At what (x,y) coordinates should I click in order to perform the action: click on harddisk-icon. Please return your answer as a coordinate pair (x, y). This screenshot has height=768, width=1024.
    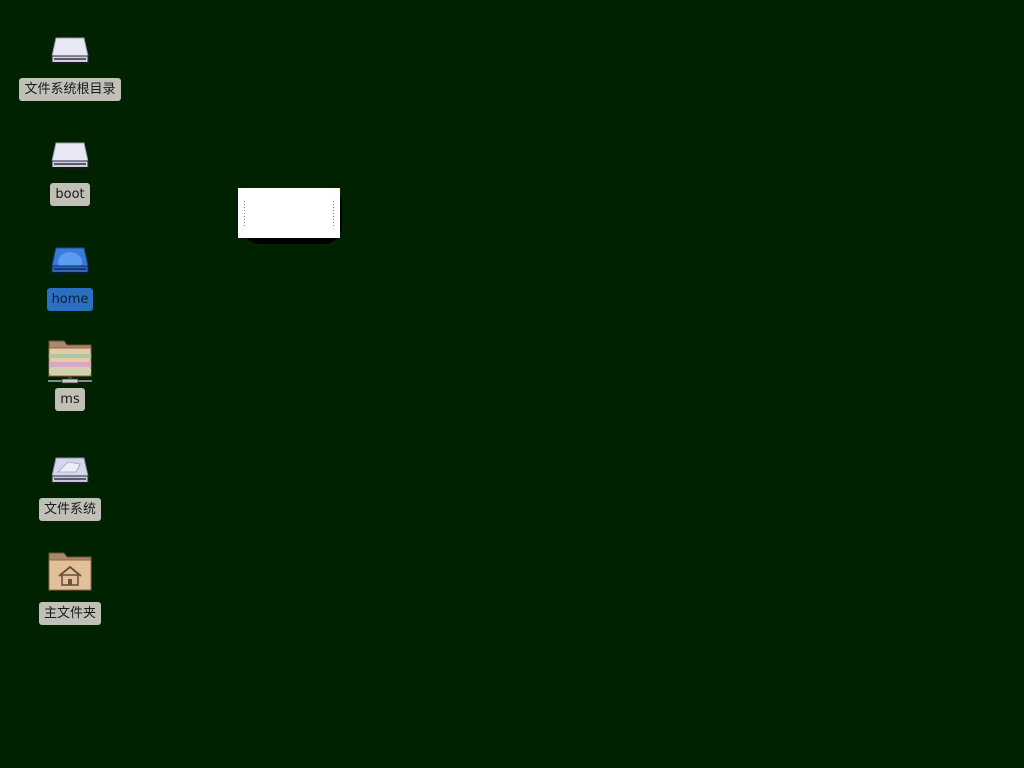
    Looking at the image, I should click on (70, 470).